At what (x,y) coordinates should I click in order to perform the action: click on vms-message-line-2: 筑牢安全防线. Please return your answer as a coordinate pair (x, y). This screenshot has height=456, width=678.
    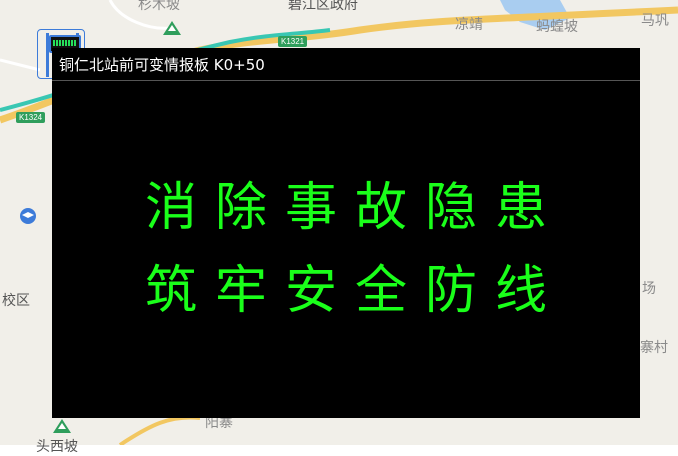
    Looking at the image, I should click on (354, 291).